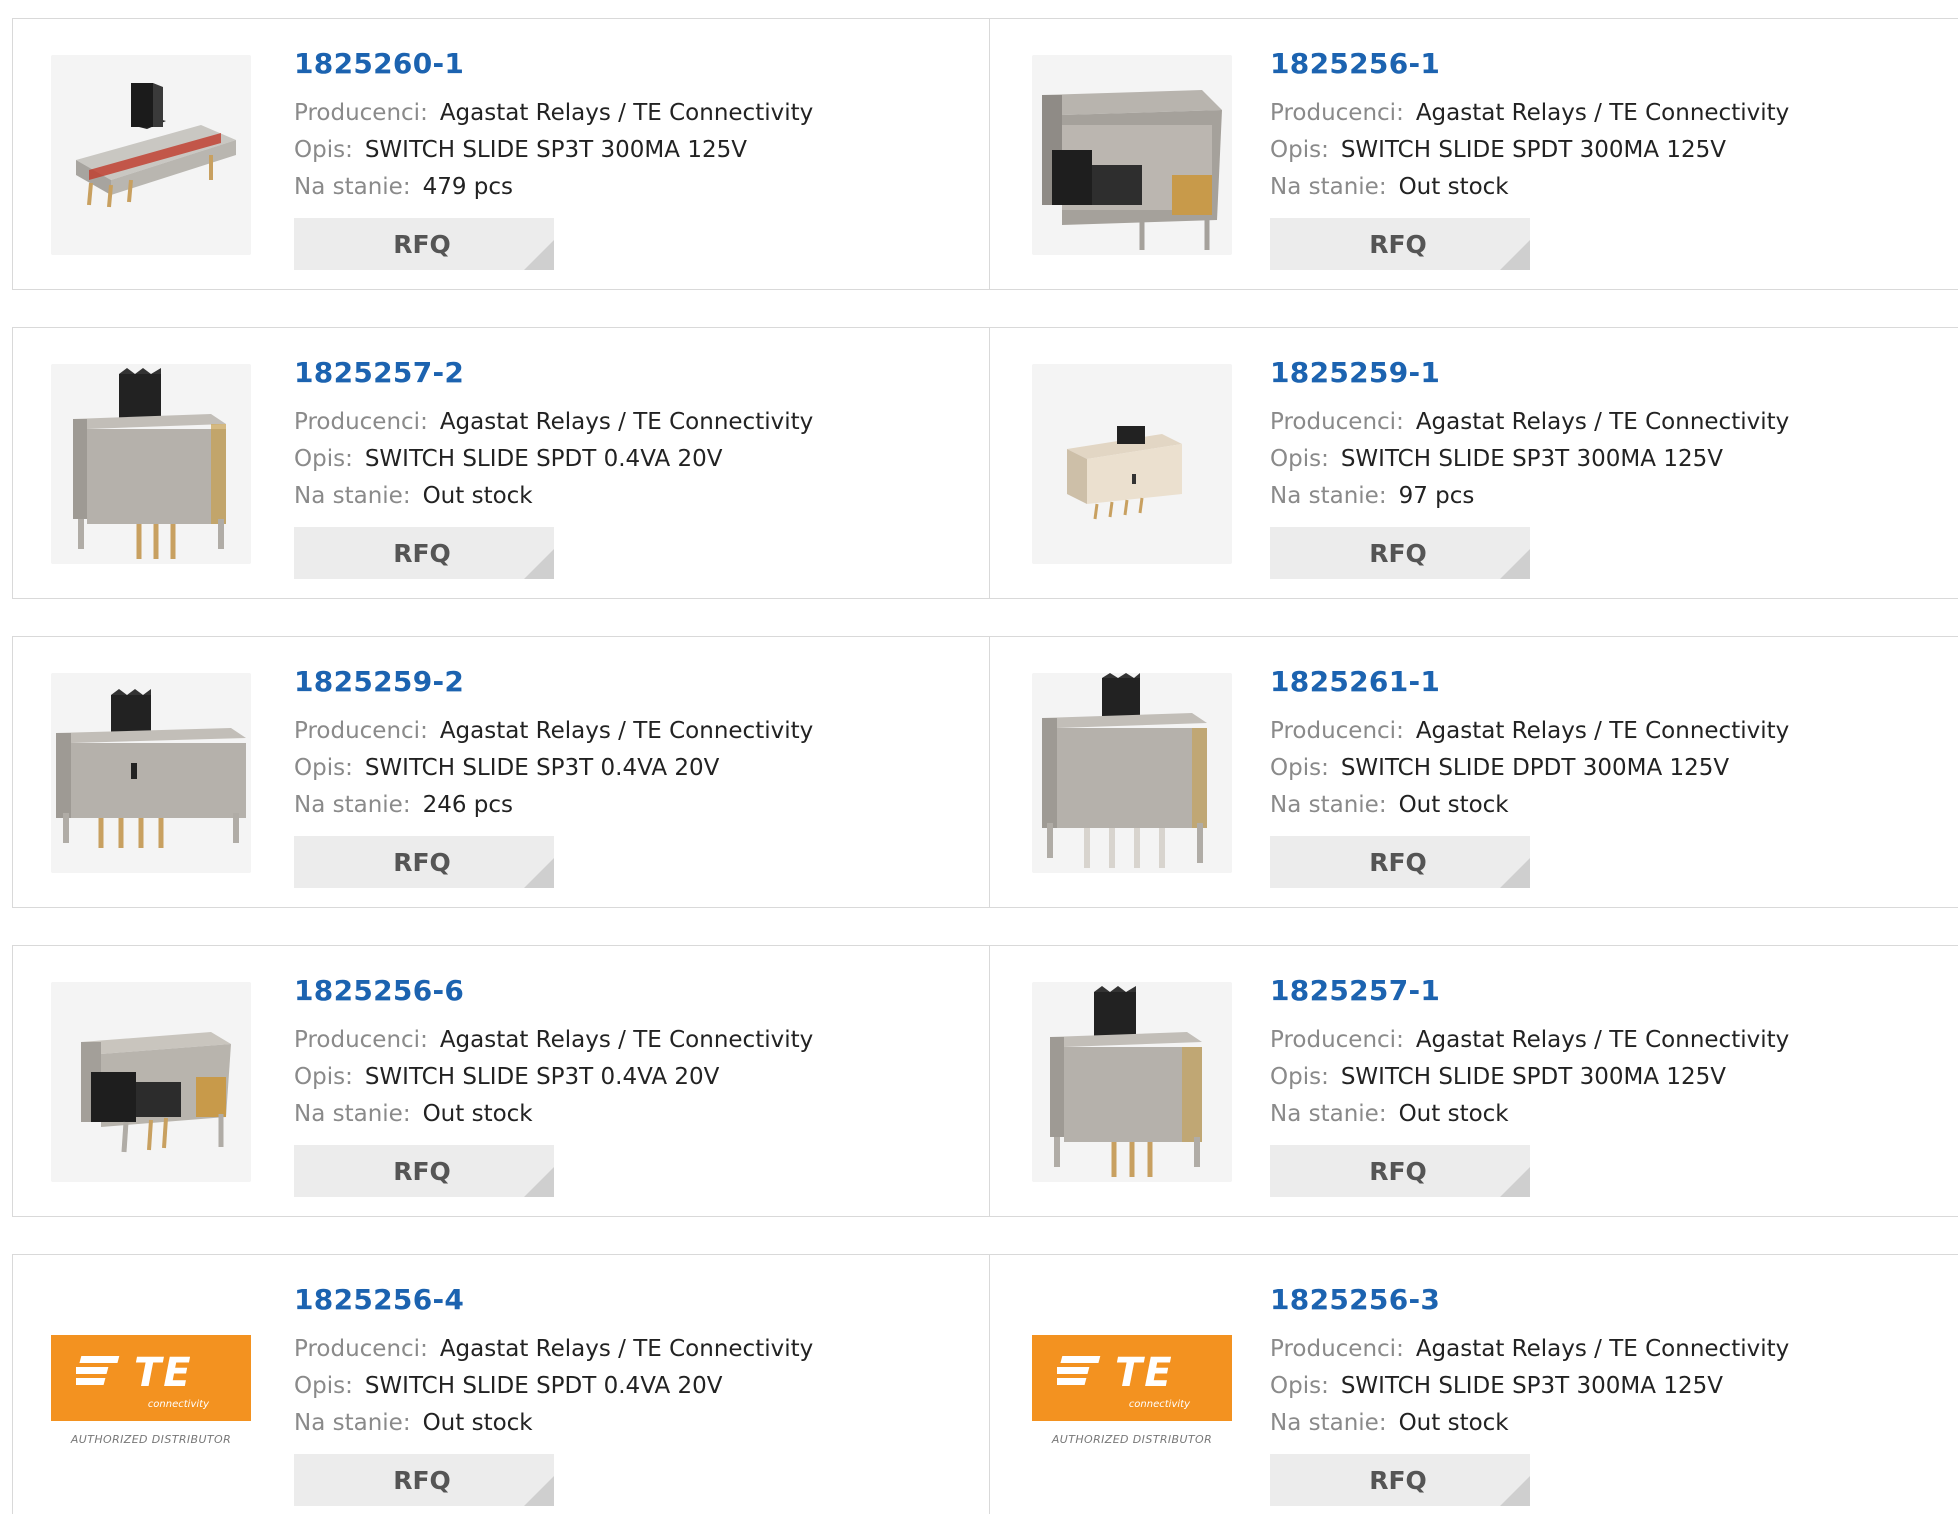 The height and width of the screenshot is (1514, 1958). What do you see at coordinates (1529, 64) in the screenshot?
I see `part-number-link: 1825256-1` at bounding box center [1529, 64].